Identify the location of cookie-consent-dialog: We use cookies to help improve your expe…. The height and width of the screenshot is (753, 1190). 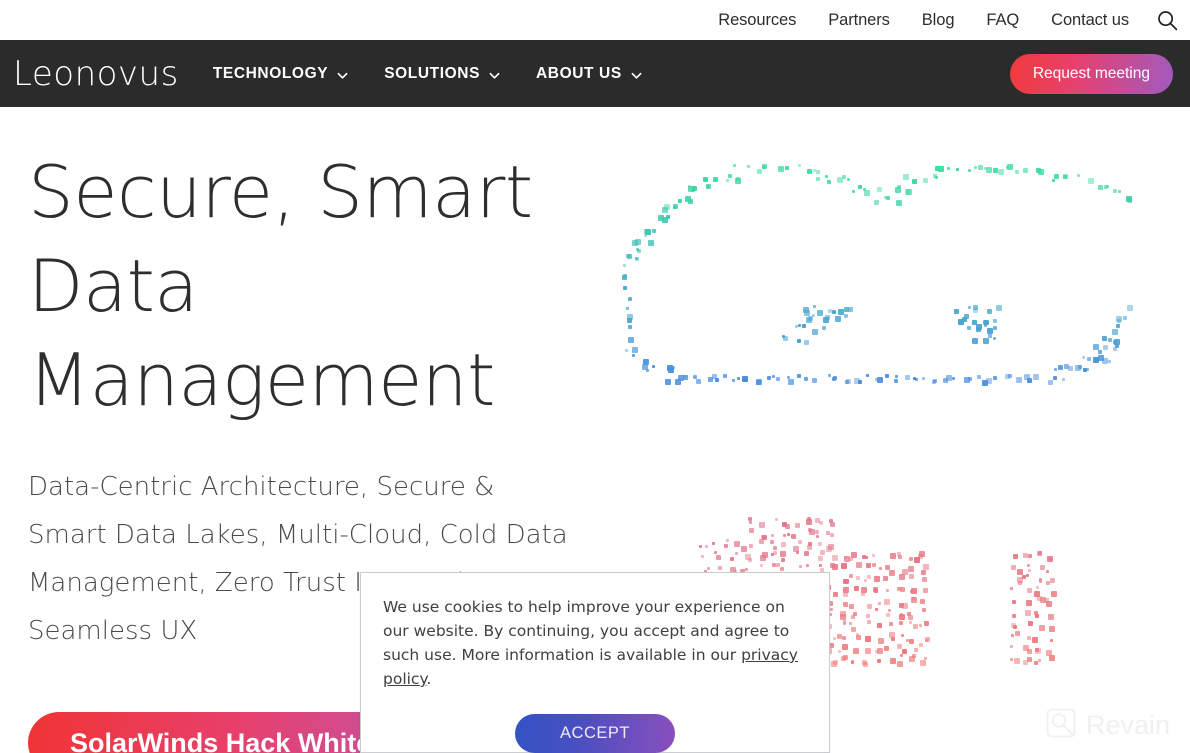
(595, 662).